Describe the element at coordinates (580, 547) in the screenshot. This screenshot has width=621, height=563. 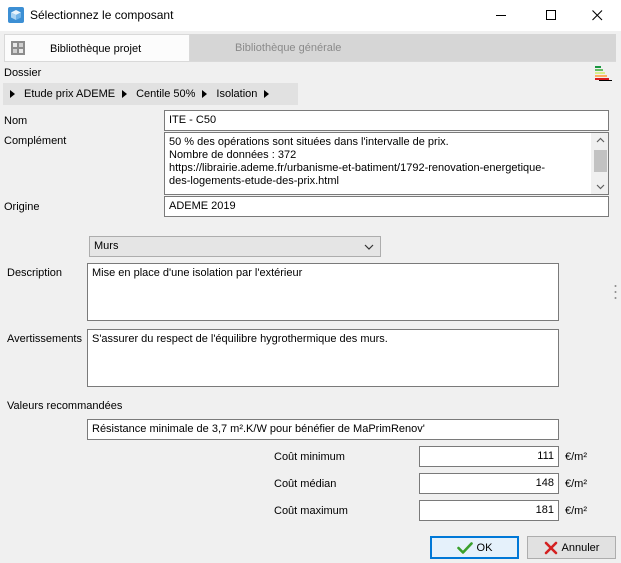
I see `cancel-button-label: Annuler` at that location.